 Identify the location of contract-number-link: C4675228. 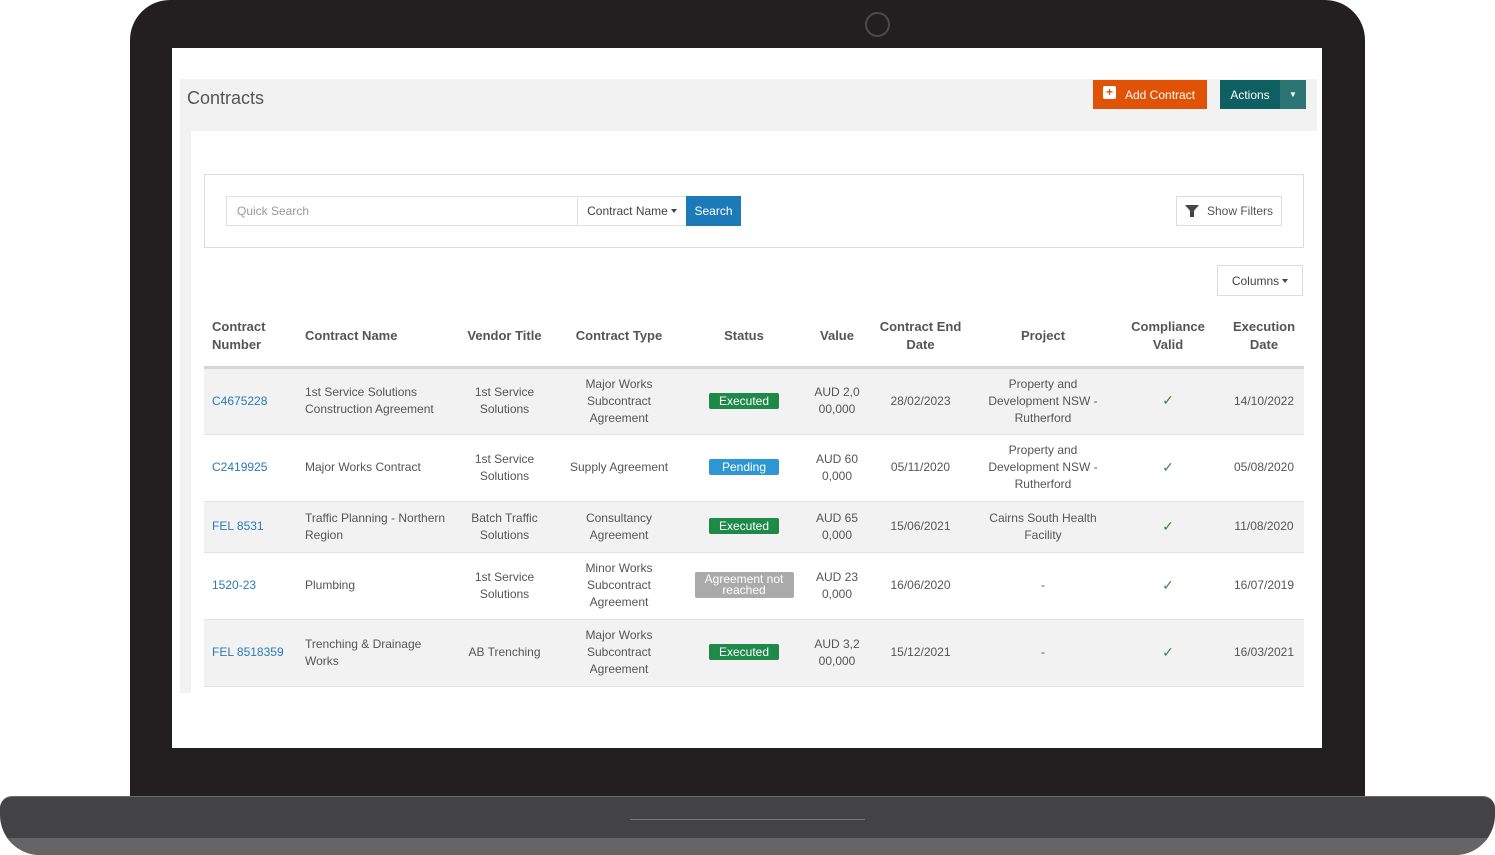
(239, 401).